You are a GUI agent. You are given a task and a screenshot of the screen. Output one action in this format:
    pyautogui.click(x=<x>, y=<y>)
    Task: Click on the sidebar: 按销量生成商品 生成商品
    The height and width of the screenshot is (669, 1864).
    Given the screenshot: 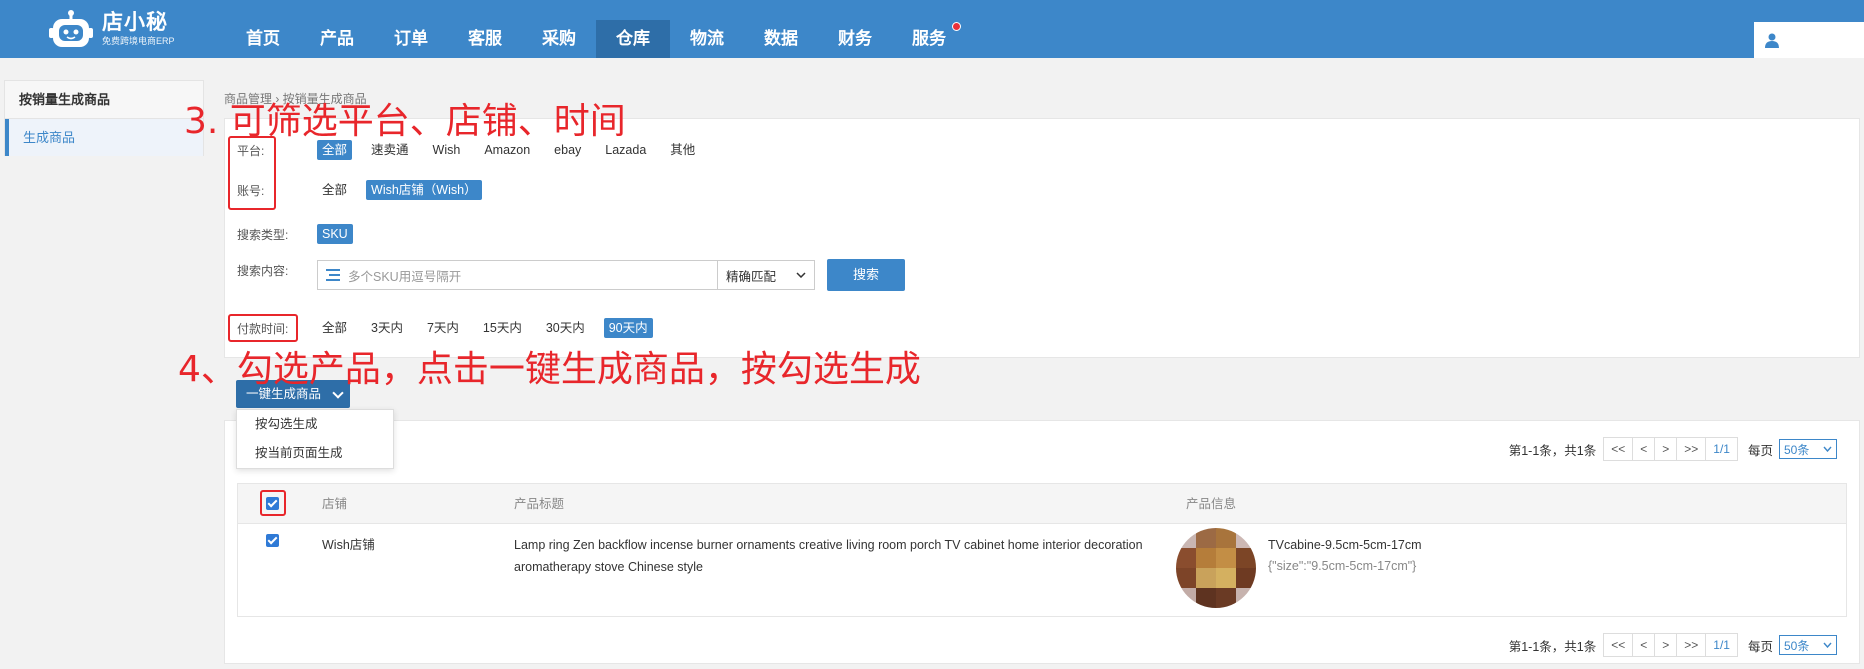 What is the action you would take?
    pyautogui.click(x=104, y=118)
    